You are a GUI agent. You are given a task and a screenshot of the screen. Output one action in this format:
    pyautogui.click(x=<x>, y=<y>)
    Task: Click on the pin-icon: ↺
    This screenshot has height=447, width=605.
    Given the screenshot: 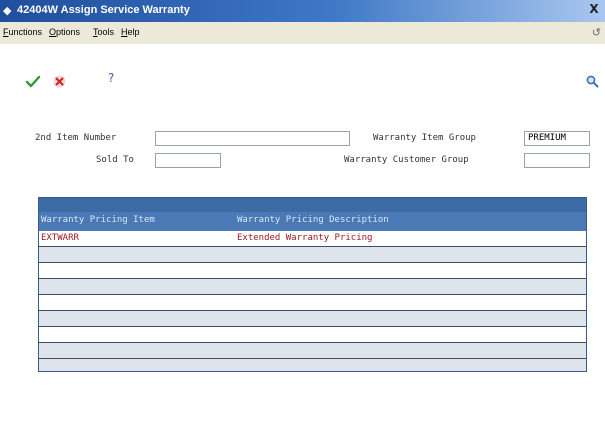 What is the action you would take?
    pyautogui.click(x=596, y=32)
    